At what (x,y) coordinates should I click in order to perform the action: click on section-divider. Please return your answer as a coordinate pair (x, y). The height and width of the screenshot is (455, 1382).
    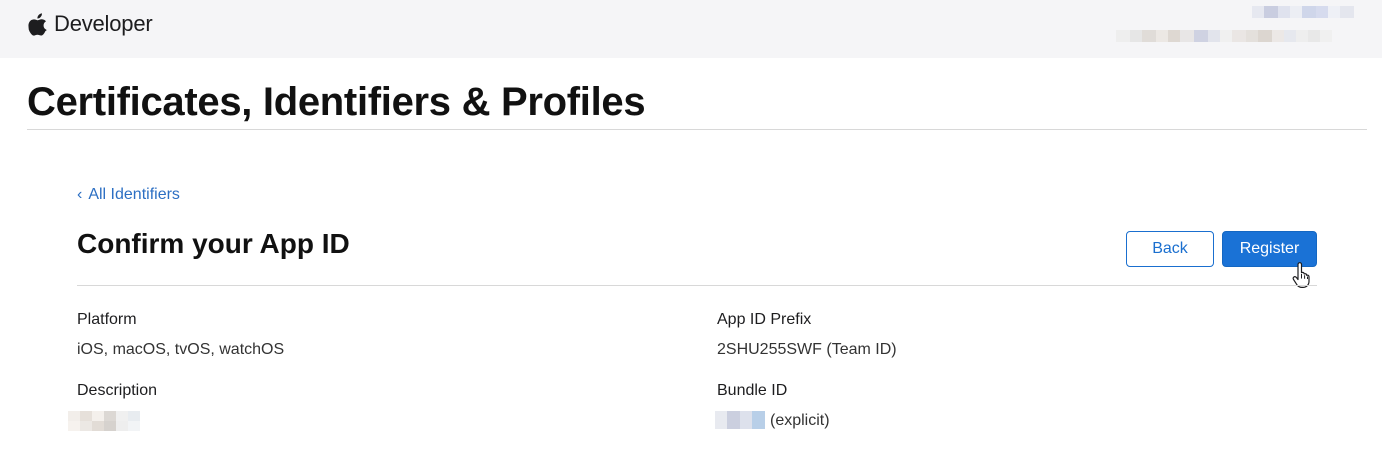
    Looking at the image, I should click on (697, 285).